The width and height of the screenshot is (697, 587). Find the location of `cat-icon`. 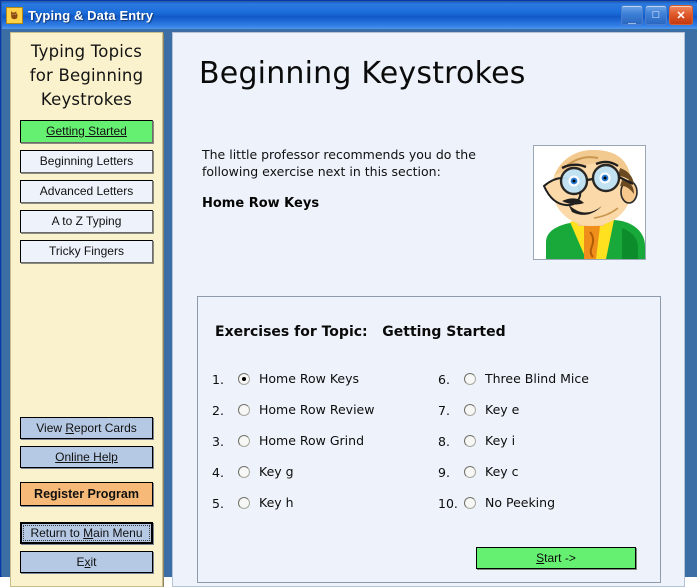

cat-icon is located at coordinates (14, 15).